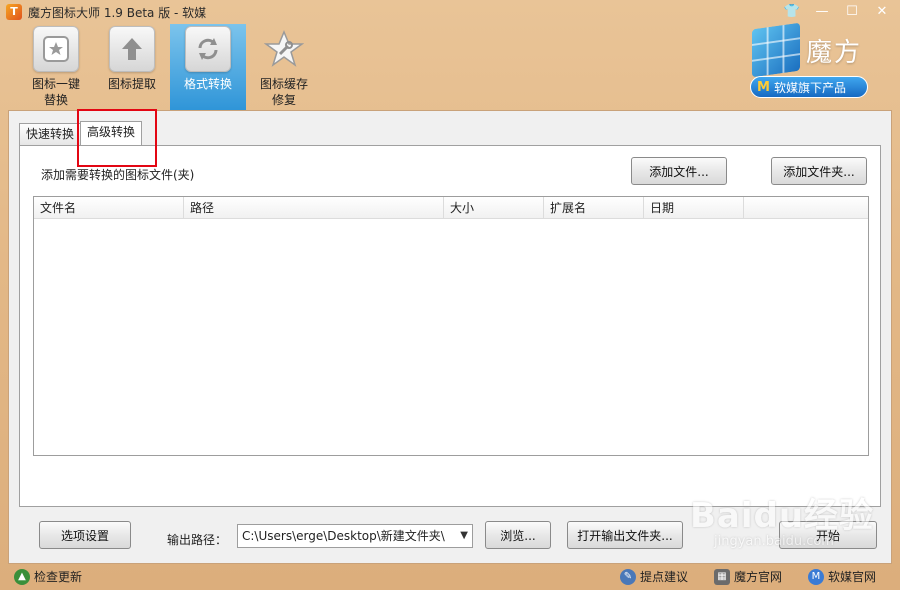  I want to click on brand-logo: 魔方 M 软媒旗下产品, so click(815, 61).